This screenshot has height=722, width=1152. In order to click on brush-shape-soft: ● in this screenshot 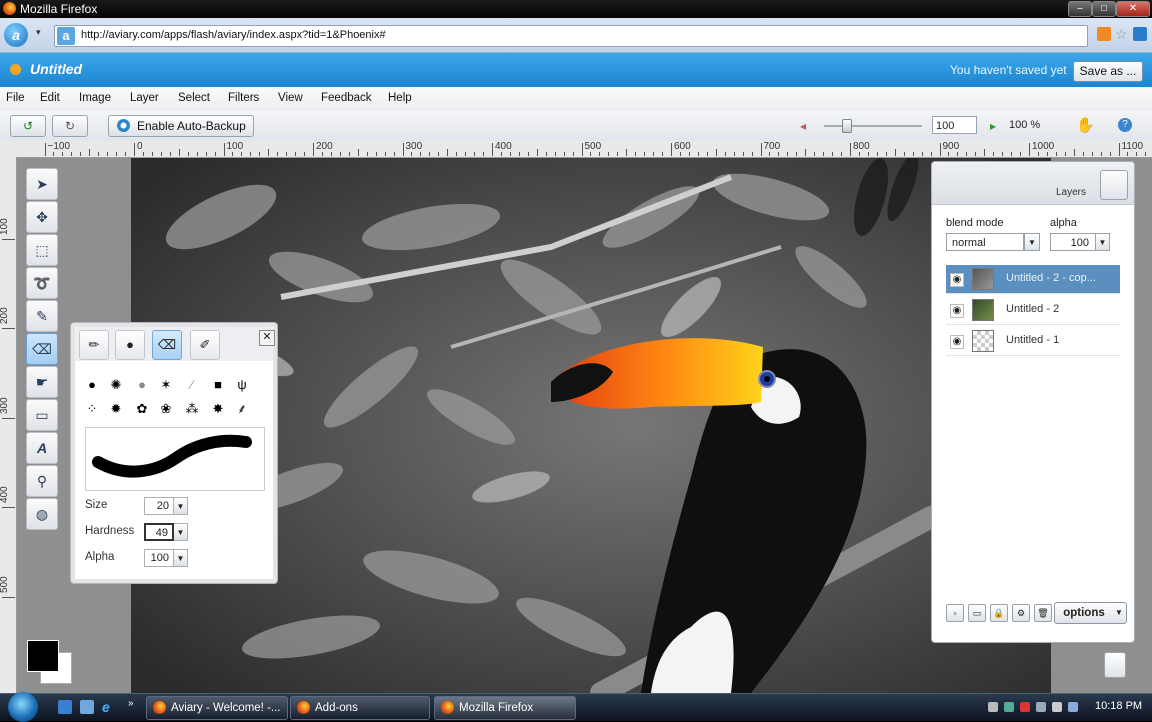, I will do `click(142, 385)`.